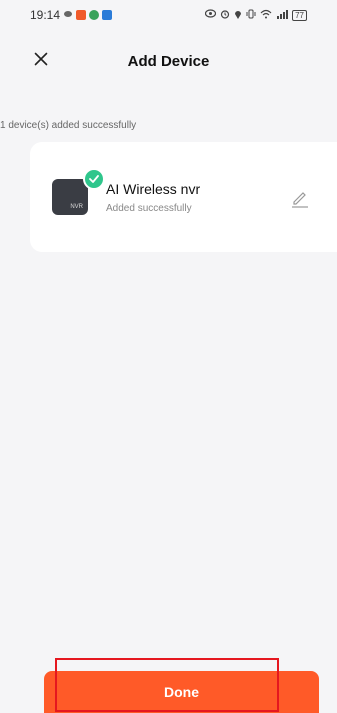 This screenshot has height=713, width=337. What do you see at coordinates (282, 15) in the screenshot?
I see `signal-icon` at bounding box center [282, 15].